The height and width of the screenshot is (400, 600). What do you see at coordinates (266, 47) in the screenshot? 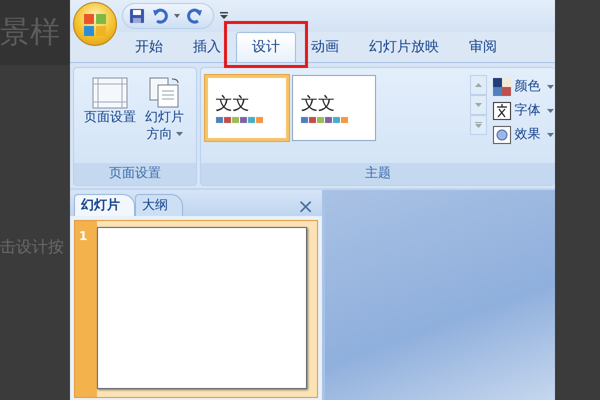
I see `ribbon-tab: 设计` at bounding box center [266, 47].